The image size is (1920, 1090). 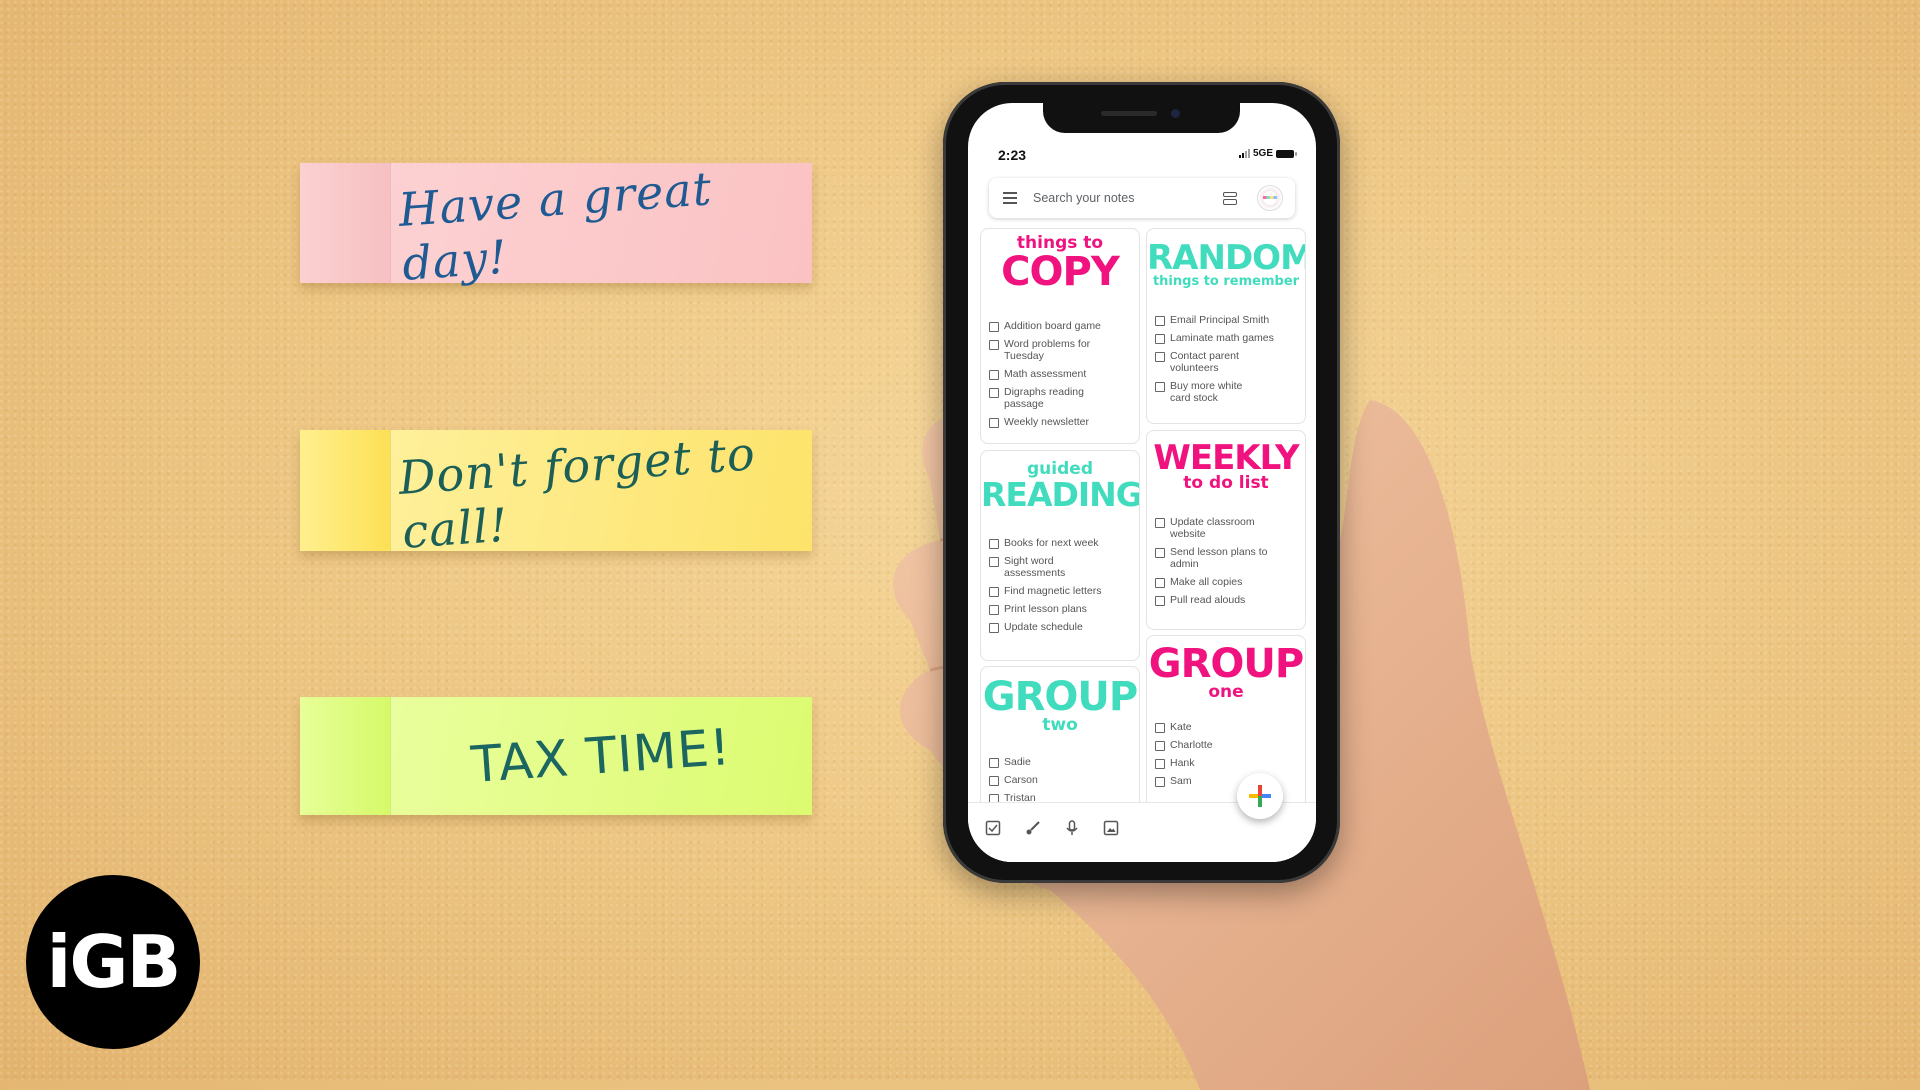 What do you see at coordinates (1260, 796) in the screenshot?
I see `new-note-button` at bounding box center [1260, 796].